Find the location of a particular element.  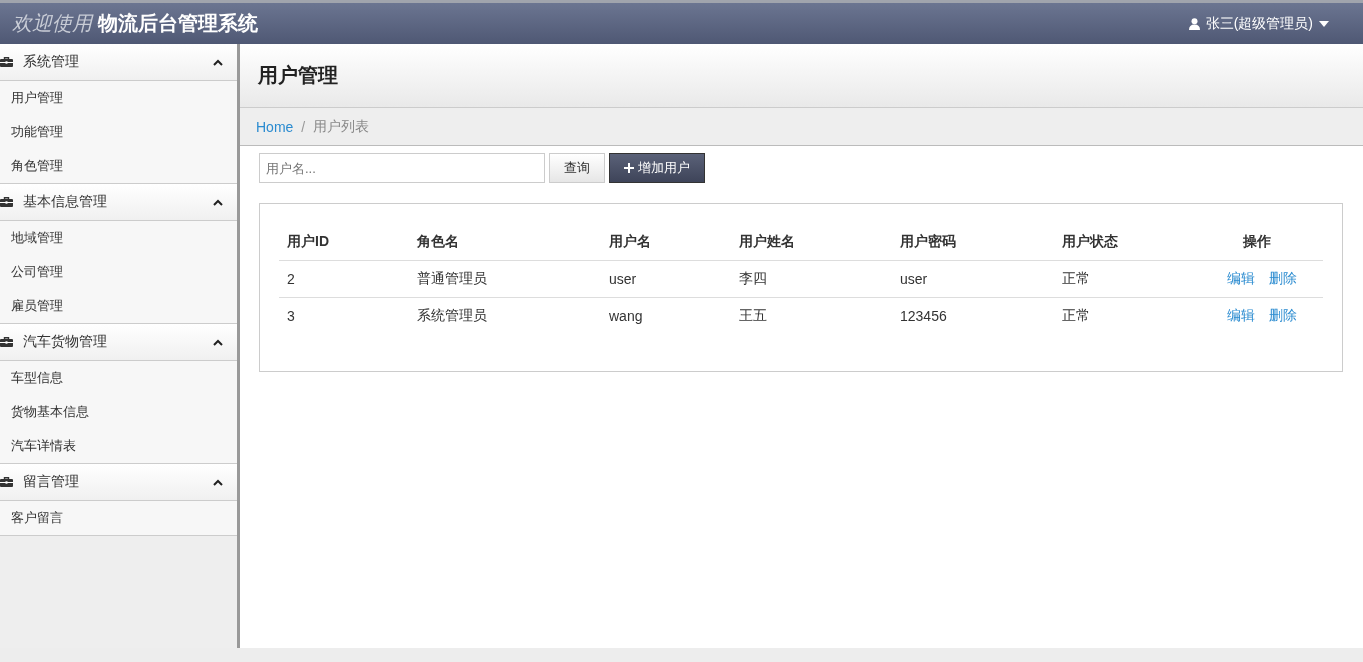

table-cell: 123456 is located at coordinates (923, 316).